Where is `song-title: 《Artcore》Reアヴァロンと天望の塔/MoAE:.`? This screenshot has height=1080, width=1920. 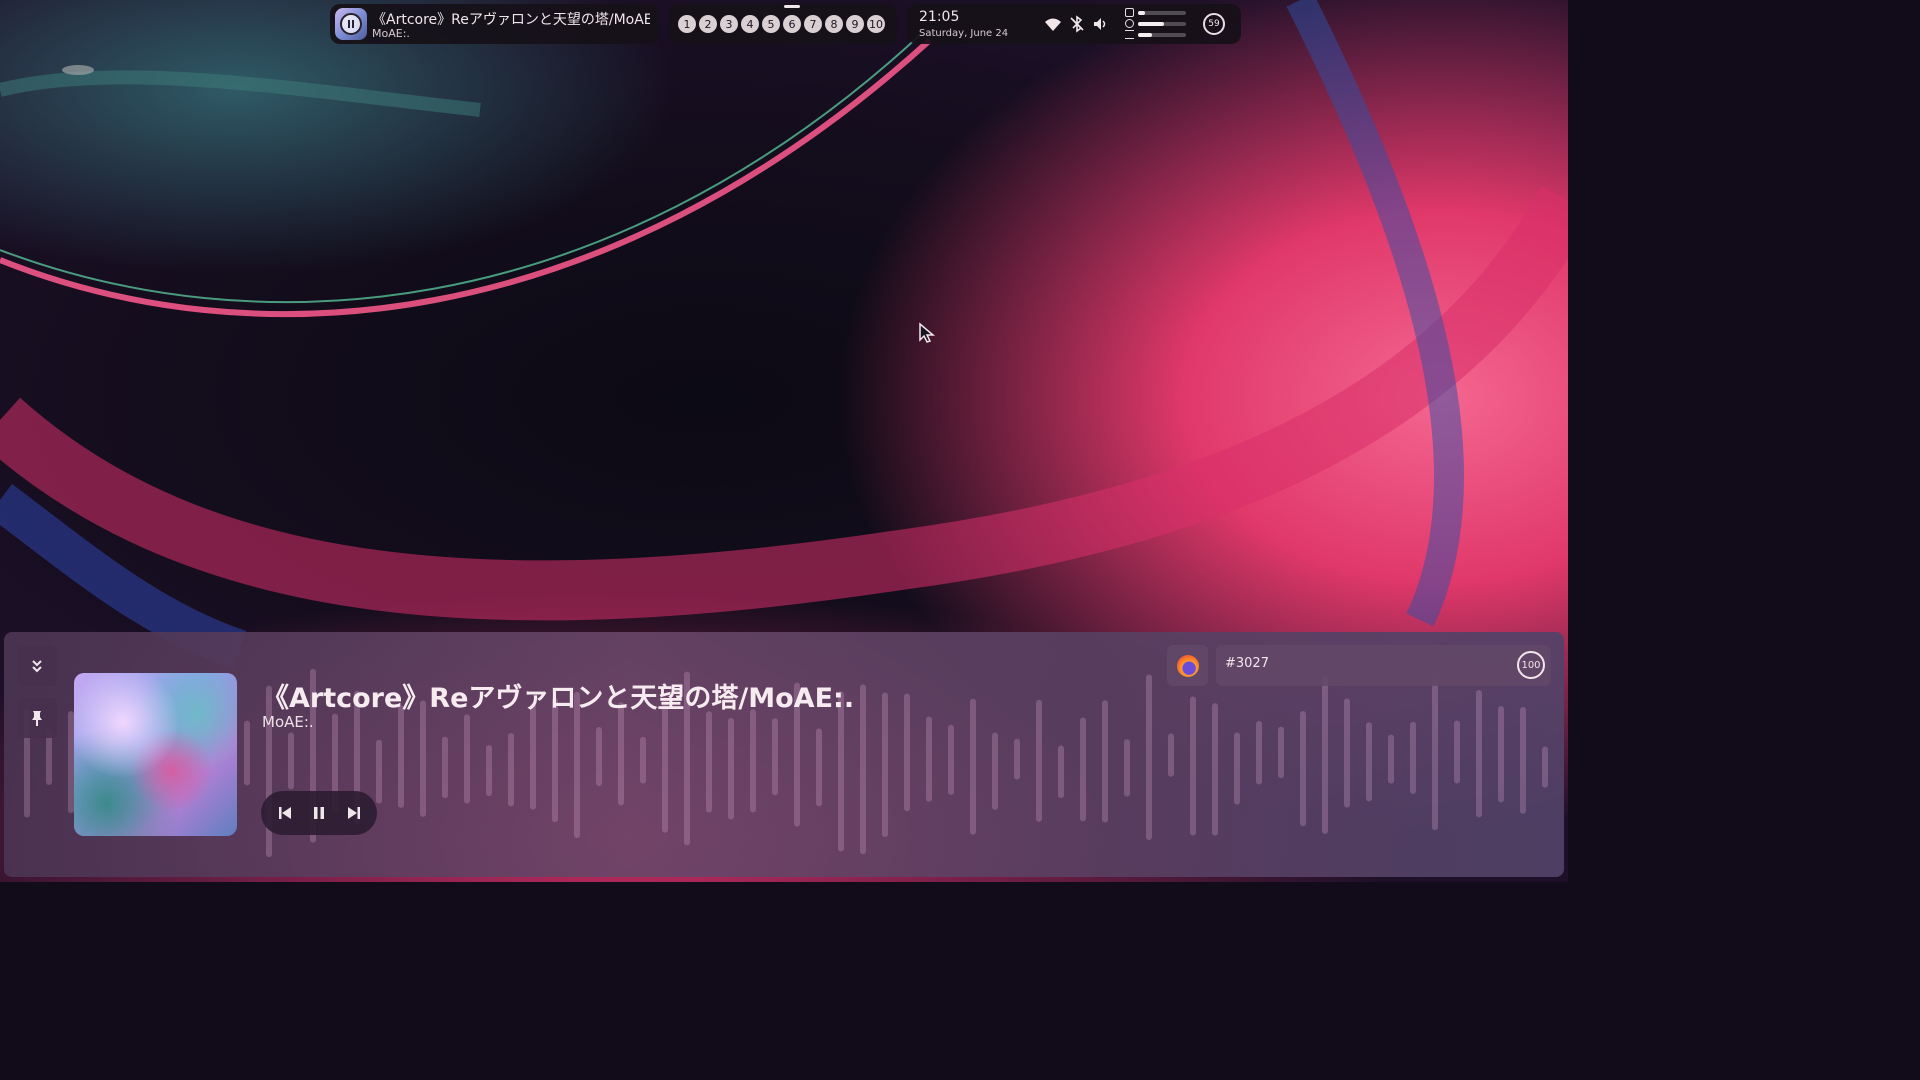
song-title: 《Artcore》Reアヴァロンと天望の塔/MoAE:. is located at coordinates (558, 698).